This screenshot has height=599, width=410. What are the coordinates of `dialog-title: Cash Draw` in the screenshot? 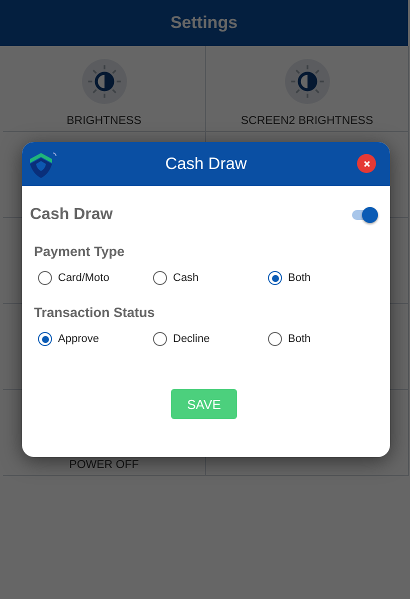 It's located at (206, 164).